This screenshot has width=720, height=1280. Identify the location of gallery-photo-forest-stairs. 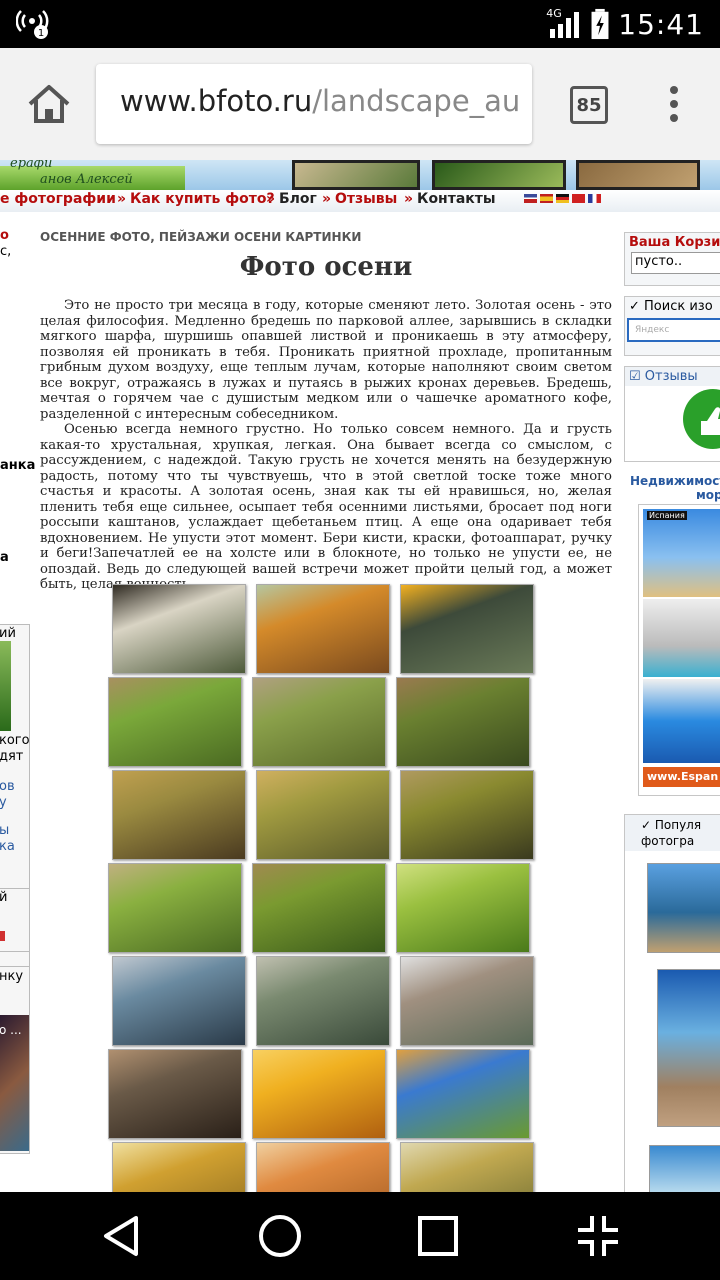
(319, 722).